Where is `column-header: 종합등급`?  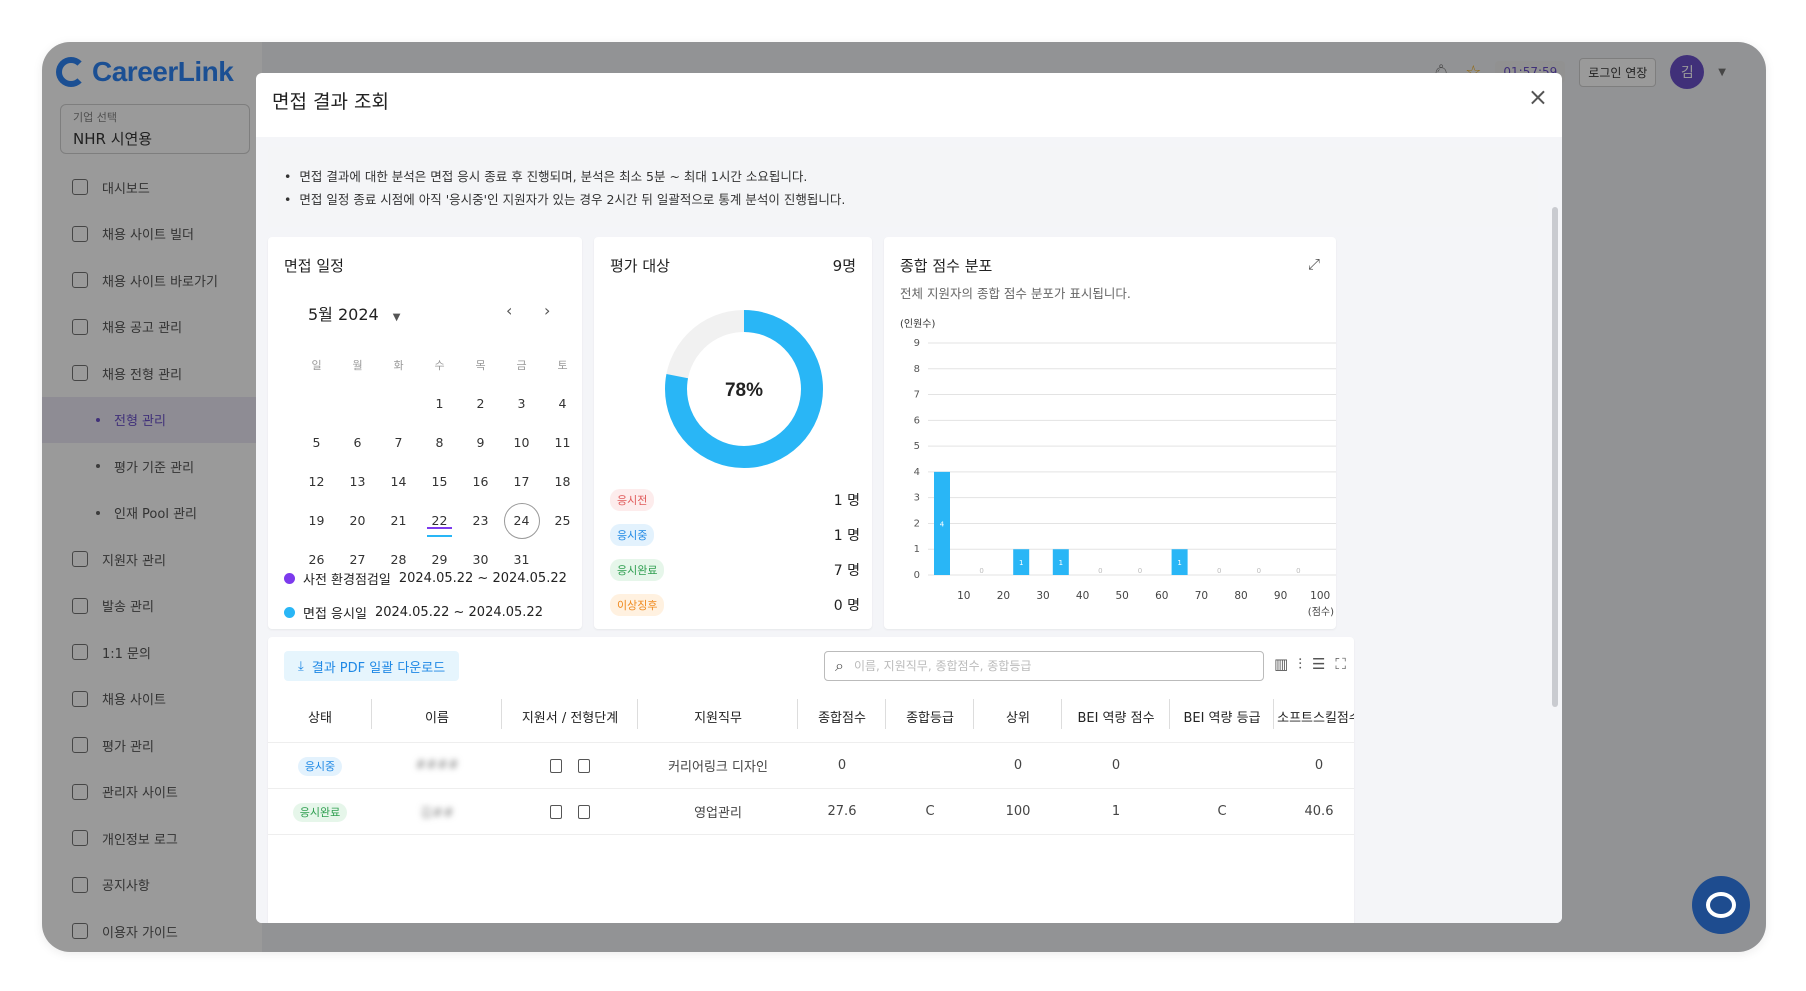
column-header: 종합등급 is located at coordinates (930, 714).